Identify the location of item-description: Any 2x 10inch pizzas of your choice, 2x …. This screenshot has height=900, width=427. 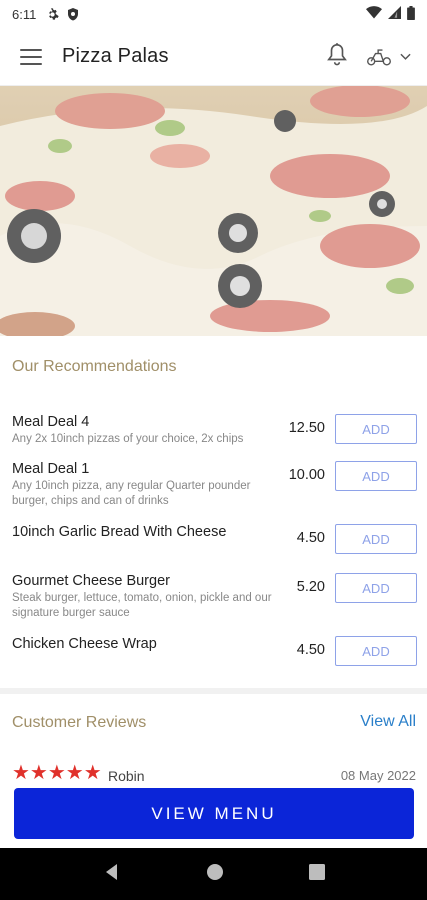
(128, 439).